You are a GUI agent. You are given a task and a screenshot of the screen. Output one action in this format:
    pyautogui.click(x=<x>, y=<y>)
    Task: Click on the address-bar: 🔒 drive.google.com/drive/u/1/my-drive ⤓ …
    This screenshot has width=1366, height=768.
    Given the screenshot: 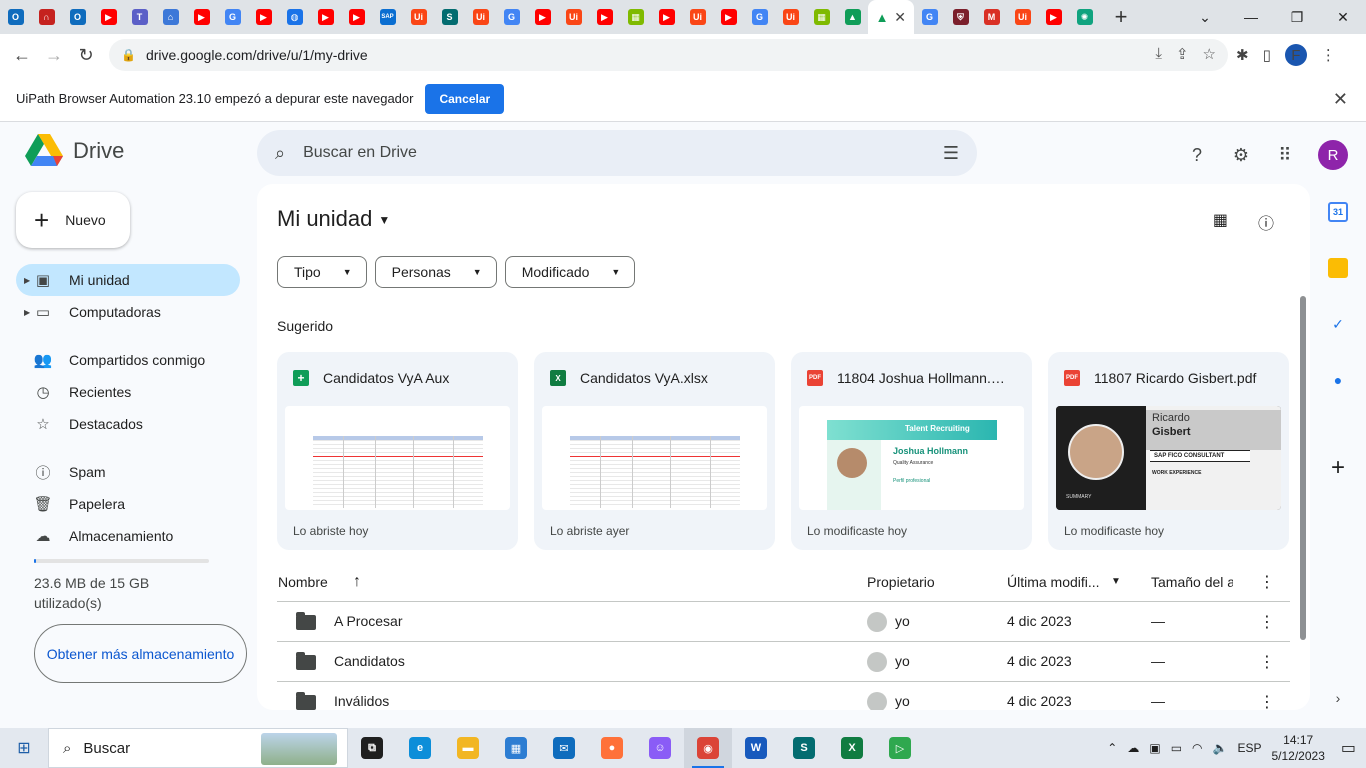 What is the action you would take?
    pyautogui.click(x=668, y=55)
    